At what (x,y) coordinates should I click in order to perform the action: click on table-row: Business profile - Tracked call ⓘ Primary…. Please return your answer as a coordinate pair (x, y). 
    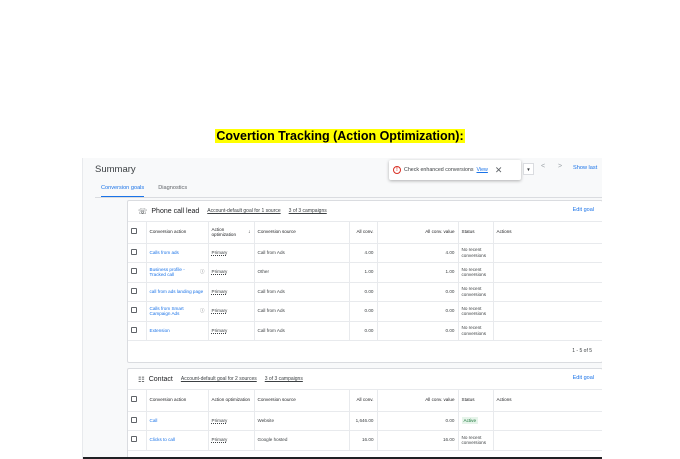
    Looking at the image, I should click on (365, 272).